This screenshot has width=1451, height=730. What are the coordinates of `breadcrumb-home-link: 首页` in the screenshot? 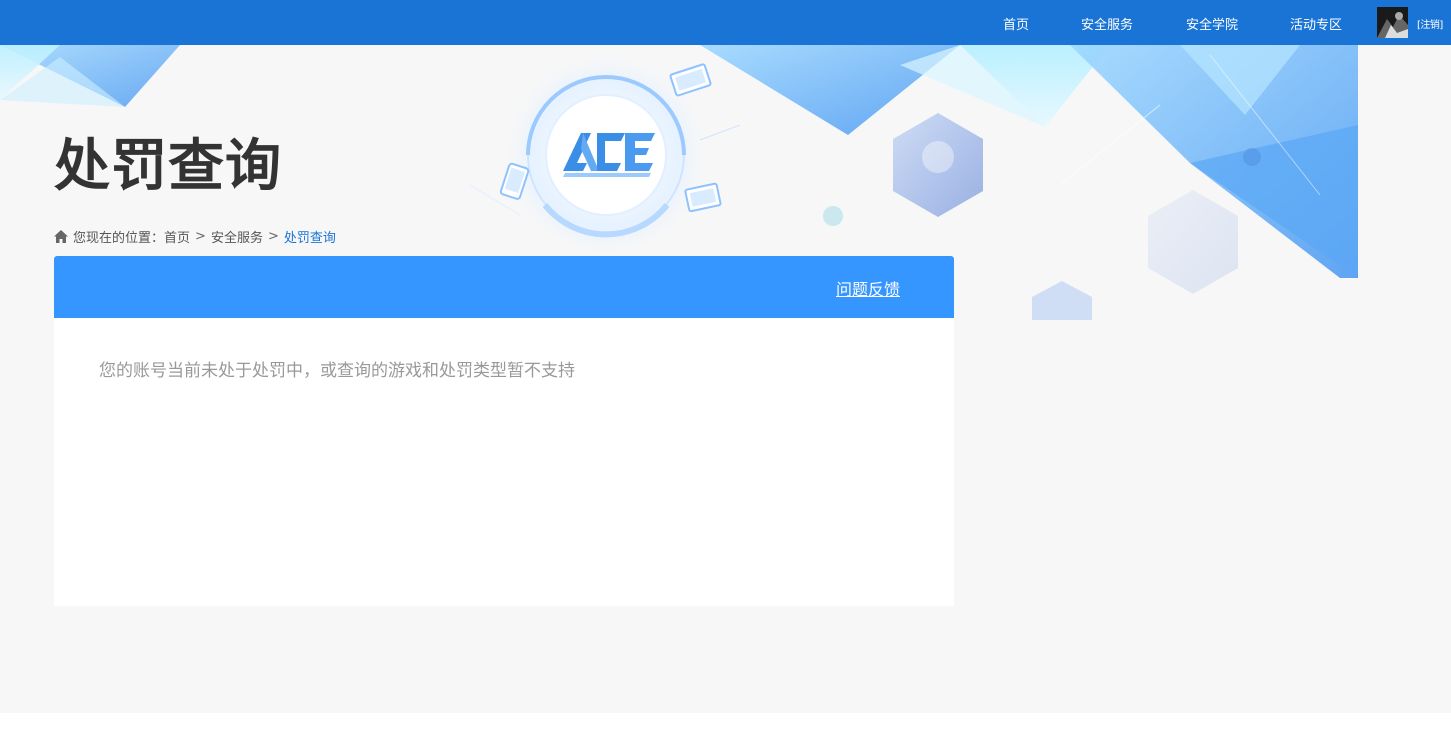 It's located at (177, 236).